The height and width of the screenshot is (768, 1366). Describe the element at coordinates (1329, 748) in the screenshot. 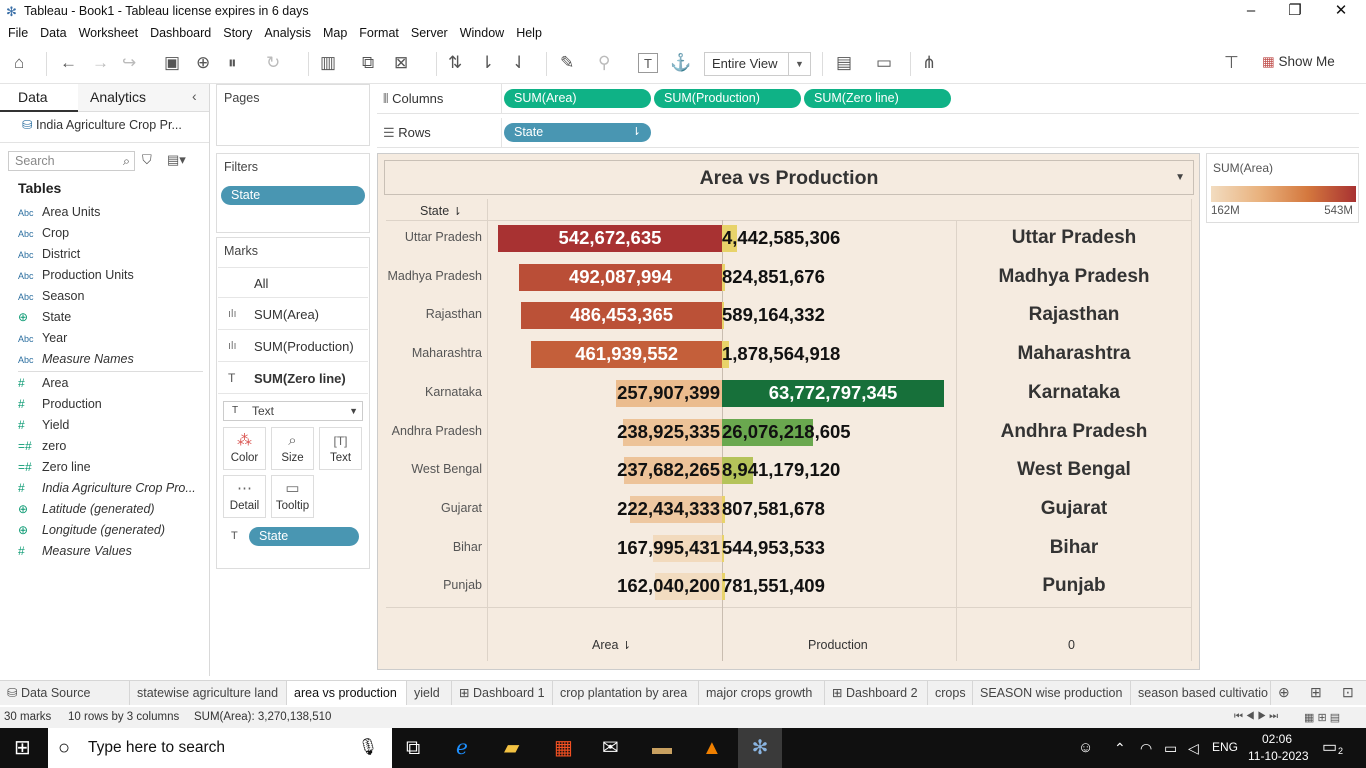

I see `notification-icon: ▭` at that location.